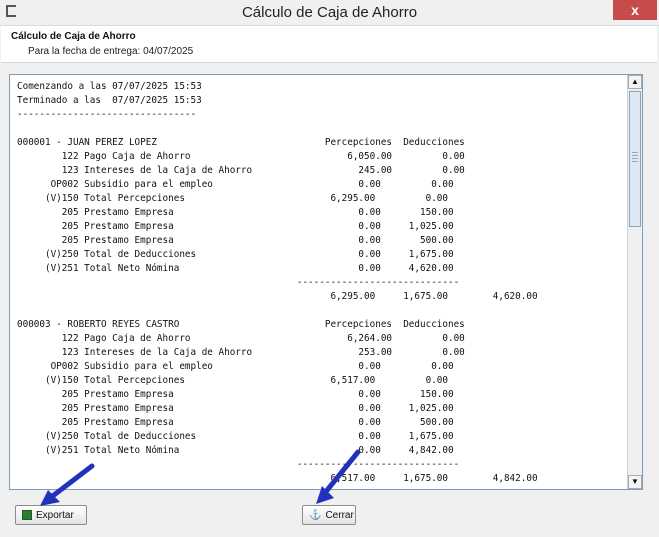 This screenshot has height=537, width=659. Describe the element at coordinates (109, 100) in the screenshot. I see `report-line: Terminado a las 07/07/2025 15:53` at that location.